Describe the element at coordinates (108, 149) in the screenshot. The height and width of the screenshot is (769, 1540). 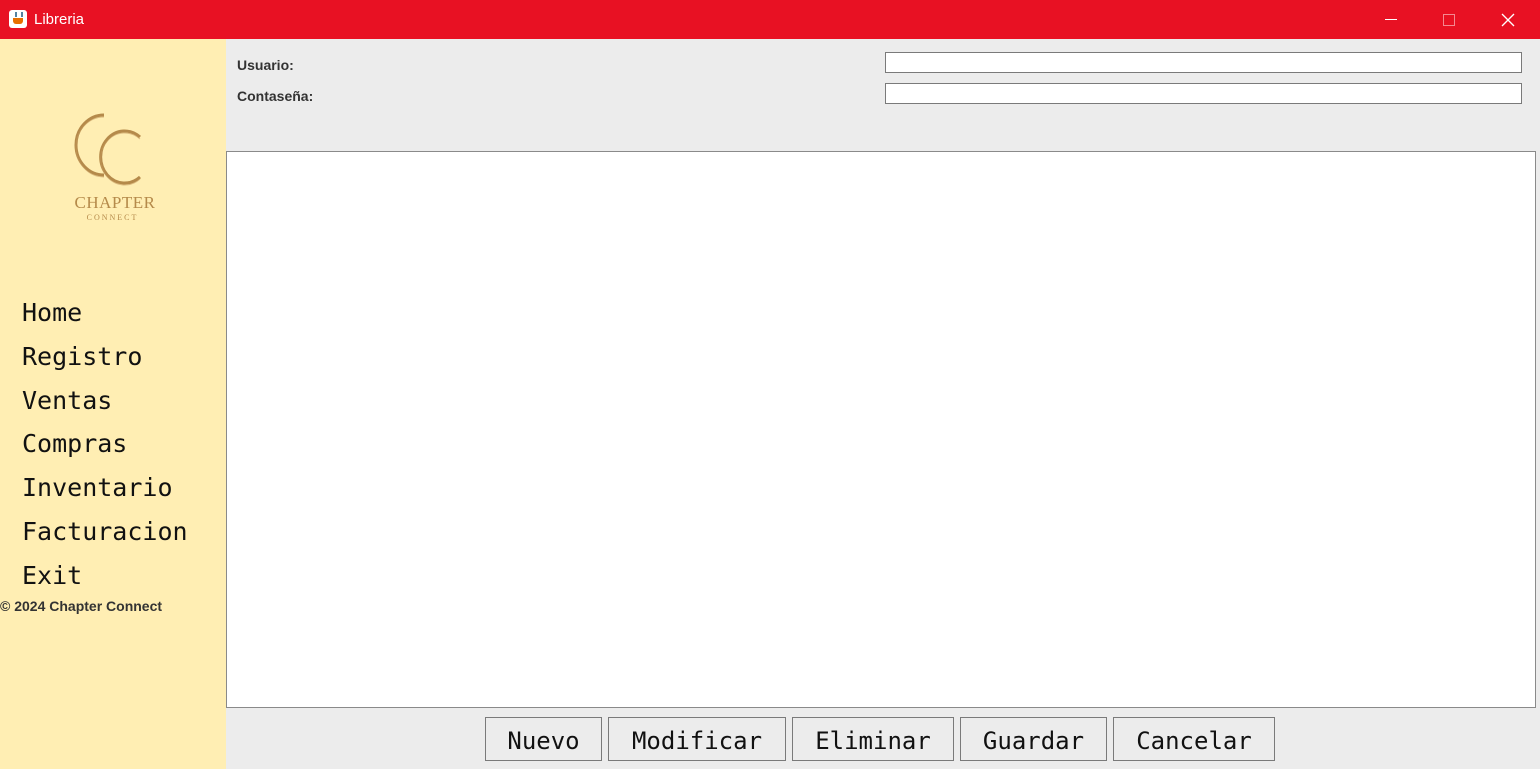
I see `logo-monogram` at that location.